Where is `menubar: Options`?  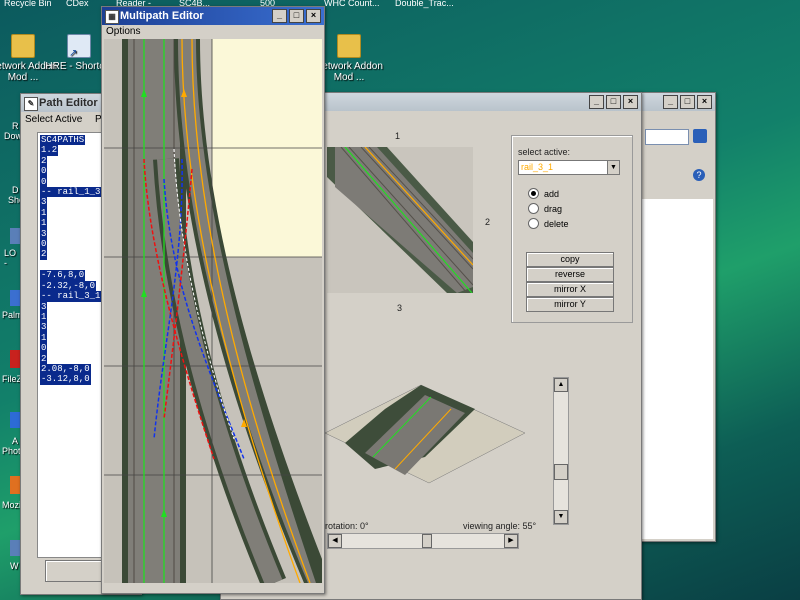 menubar: Options is located at coordinates (213, 32).